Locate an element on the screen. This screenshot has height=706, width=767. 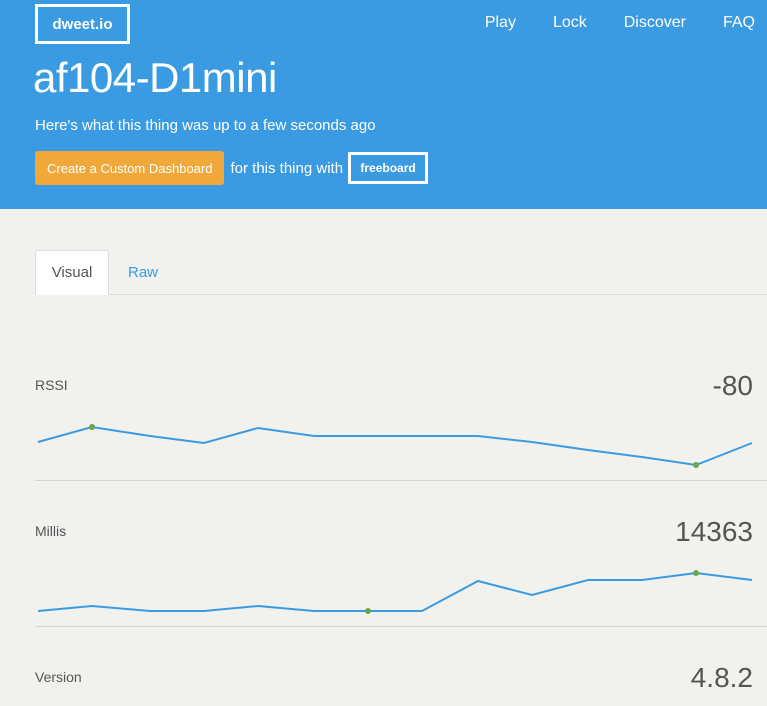
metric-value-version: 4.8.2 is located at coordinates (721, 677).